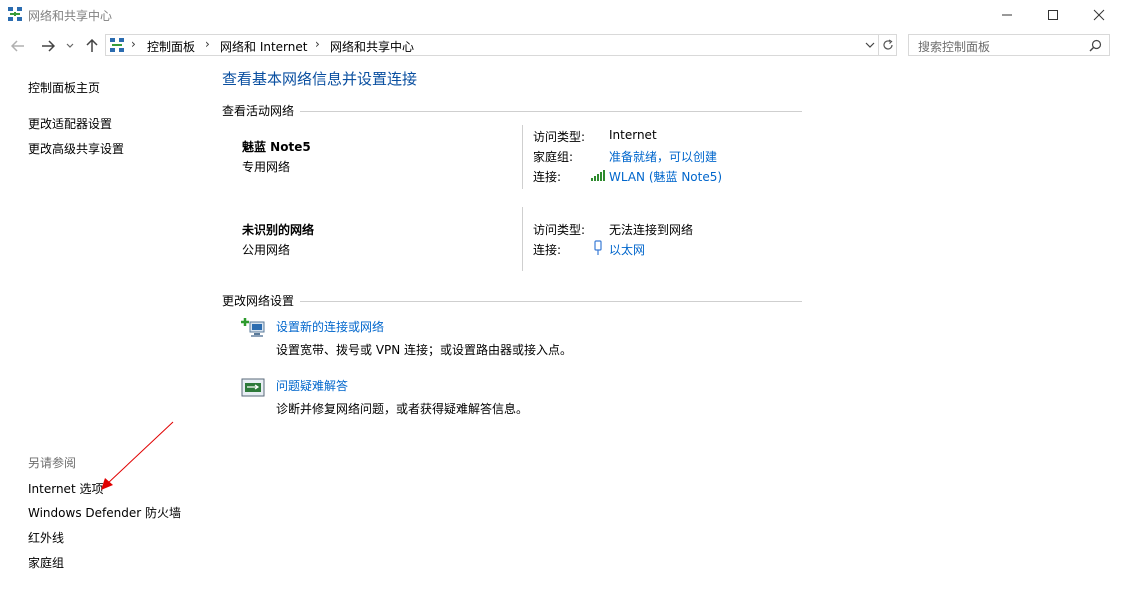  I want to click on up-button, so click(92, 46).